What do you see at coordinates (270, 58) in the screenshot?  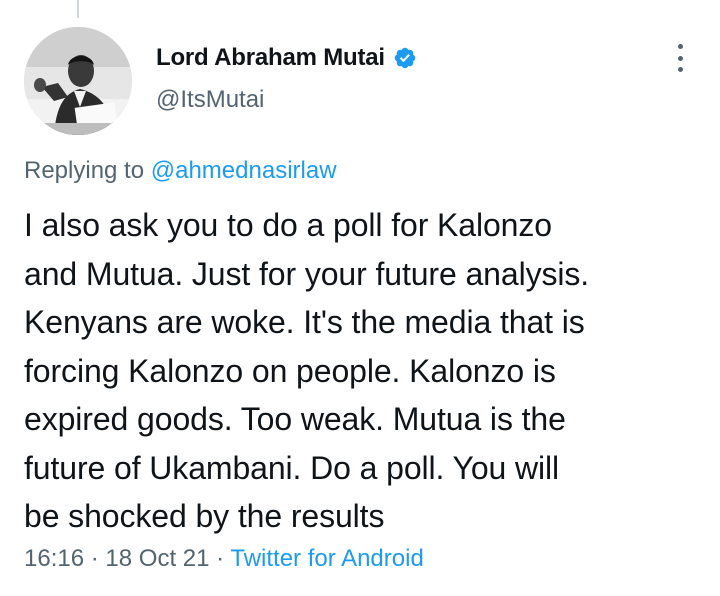 I see `author-display-name: Lord Abraham Mutai` at bounding box center [270, 58].